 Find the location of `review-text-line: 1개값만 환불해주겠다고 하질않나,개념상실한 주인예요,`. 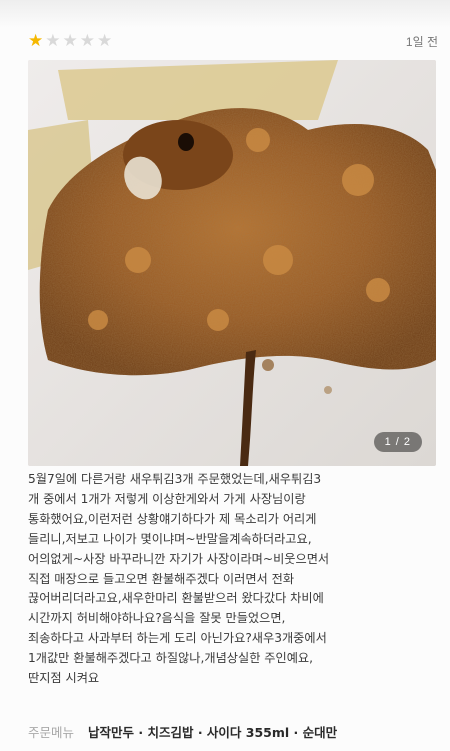

review-text-line: 1개값만 환불해주겠다고 하질않나,개념상실한 주인예요, is located at coordinates (171, 658).